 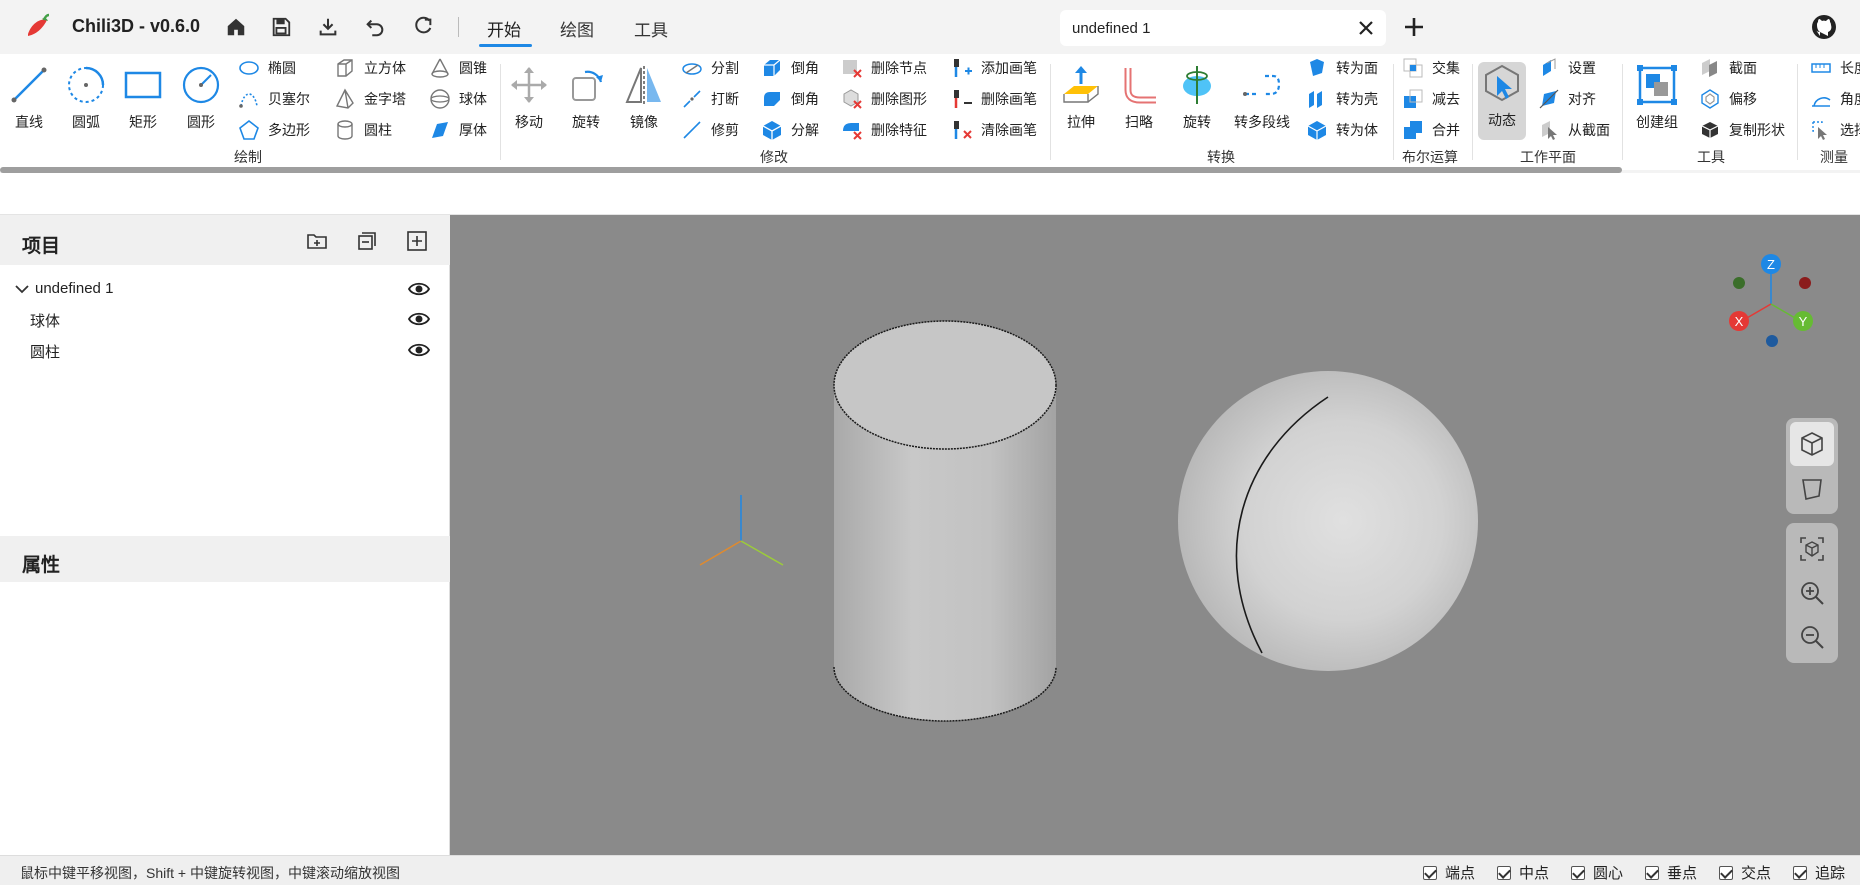 I want to click on undo-button, so click(x=375, y=27).